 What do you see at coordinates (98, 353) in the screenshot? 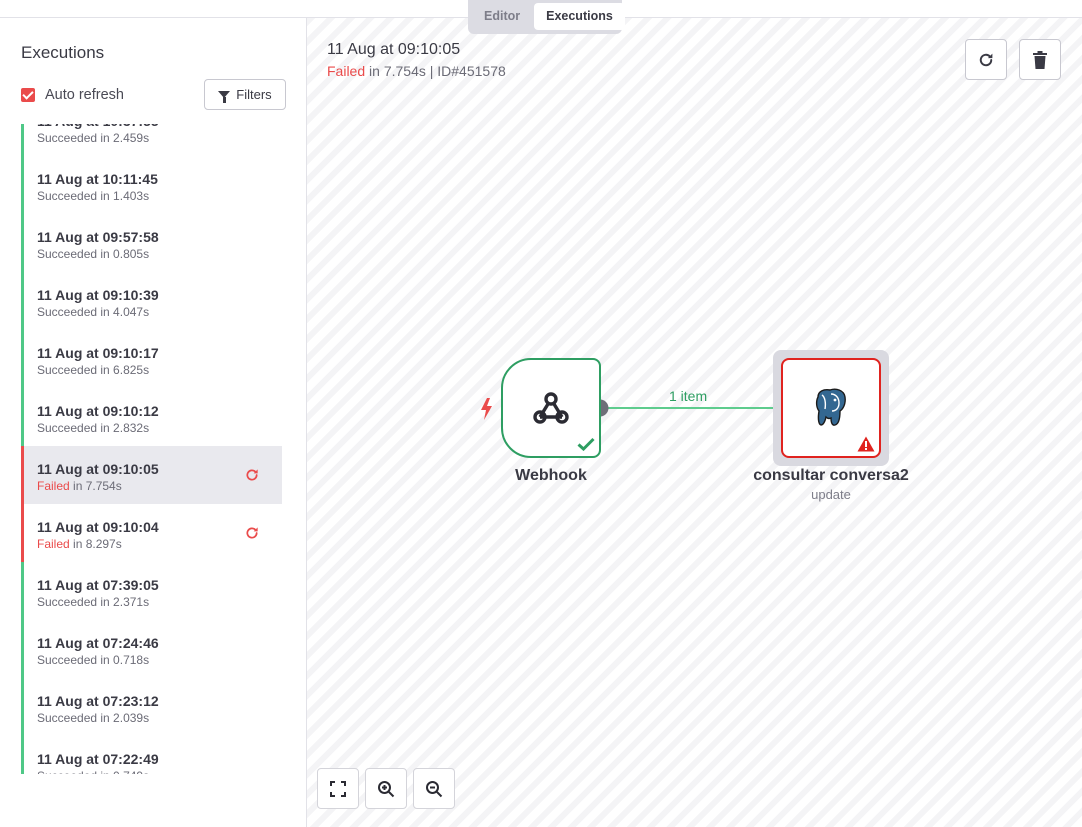
I see `execution-item-date: 11 Aug at 09:10:17` at bounding box center [98, 353].